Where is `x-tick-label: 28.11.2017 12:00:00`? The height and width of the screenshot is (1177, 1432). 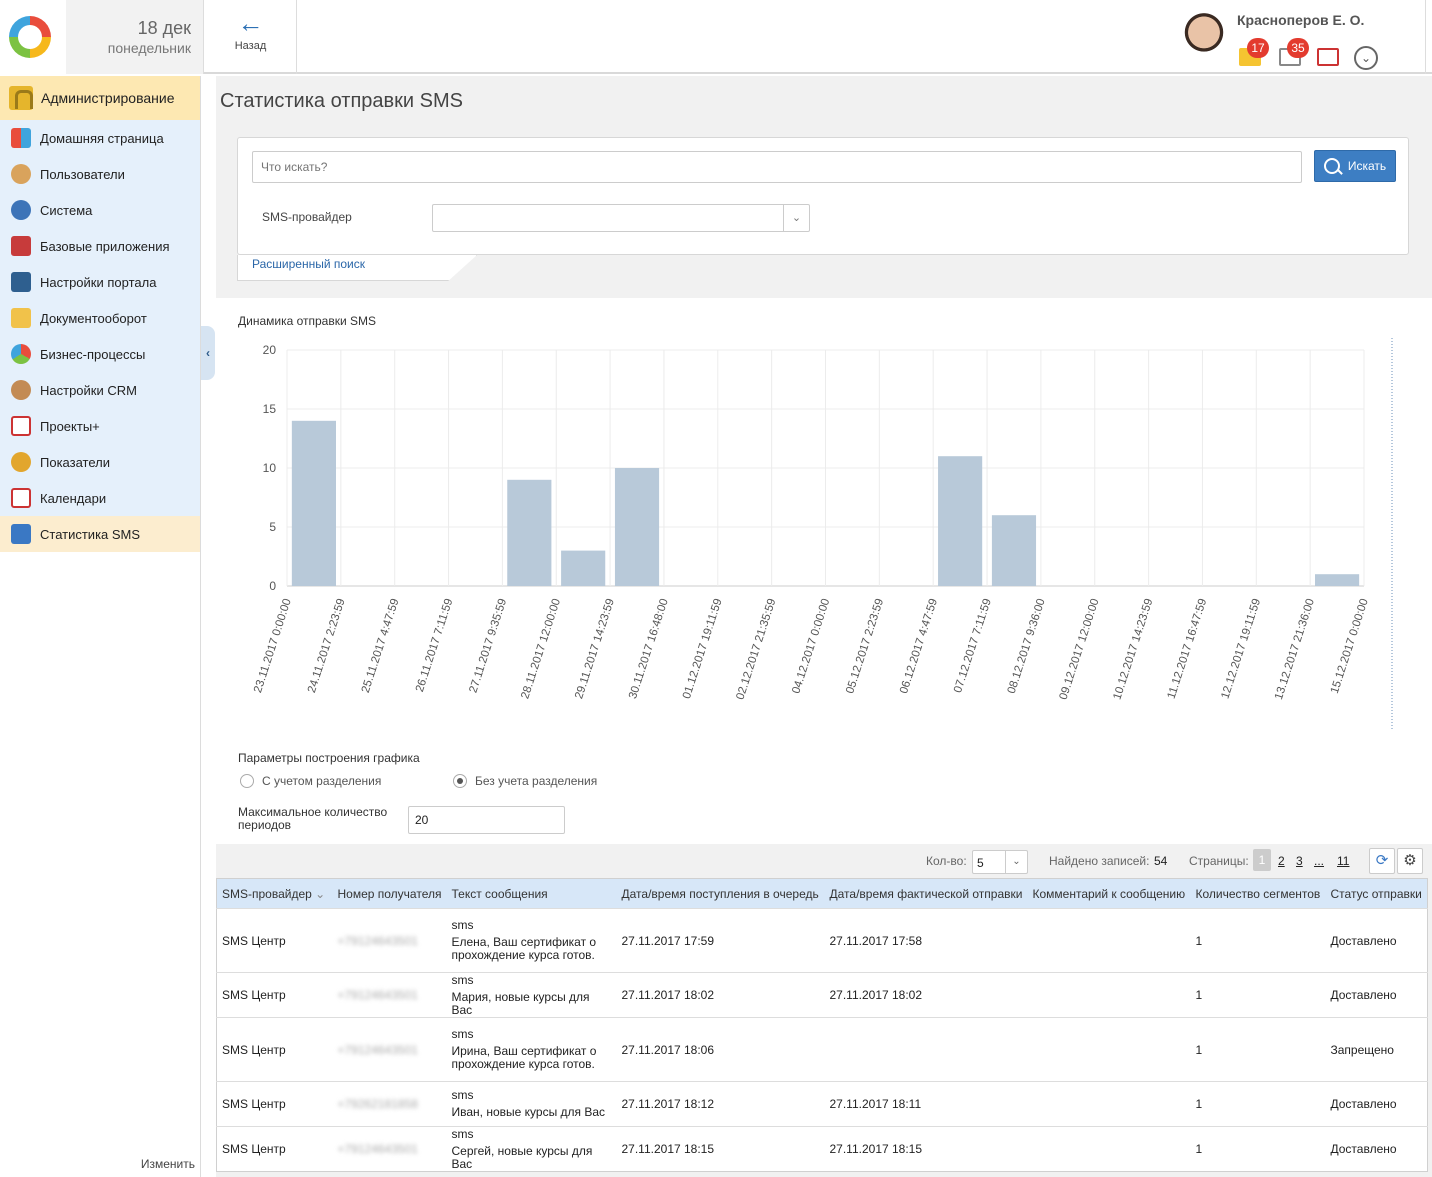 x-tick-label: 28.11.2017 12:00:00 is located at coordinates (541, 648).